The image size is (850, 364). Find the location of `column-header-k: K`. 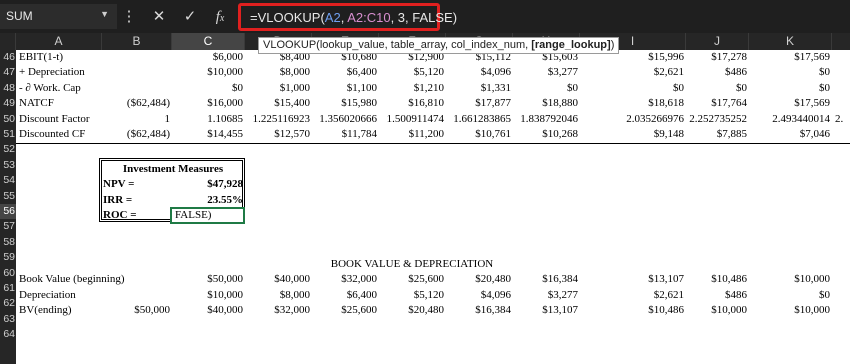

column-header-k: K is located at coordinates (790, 41).